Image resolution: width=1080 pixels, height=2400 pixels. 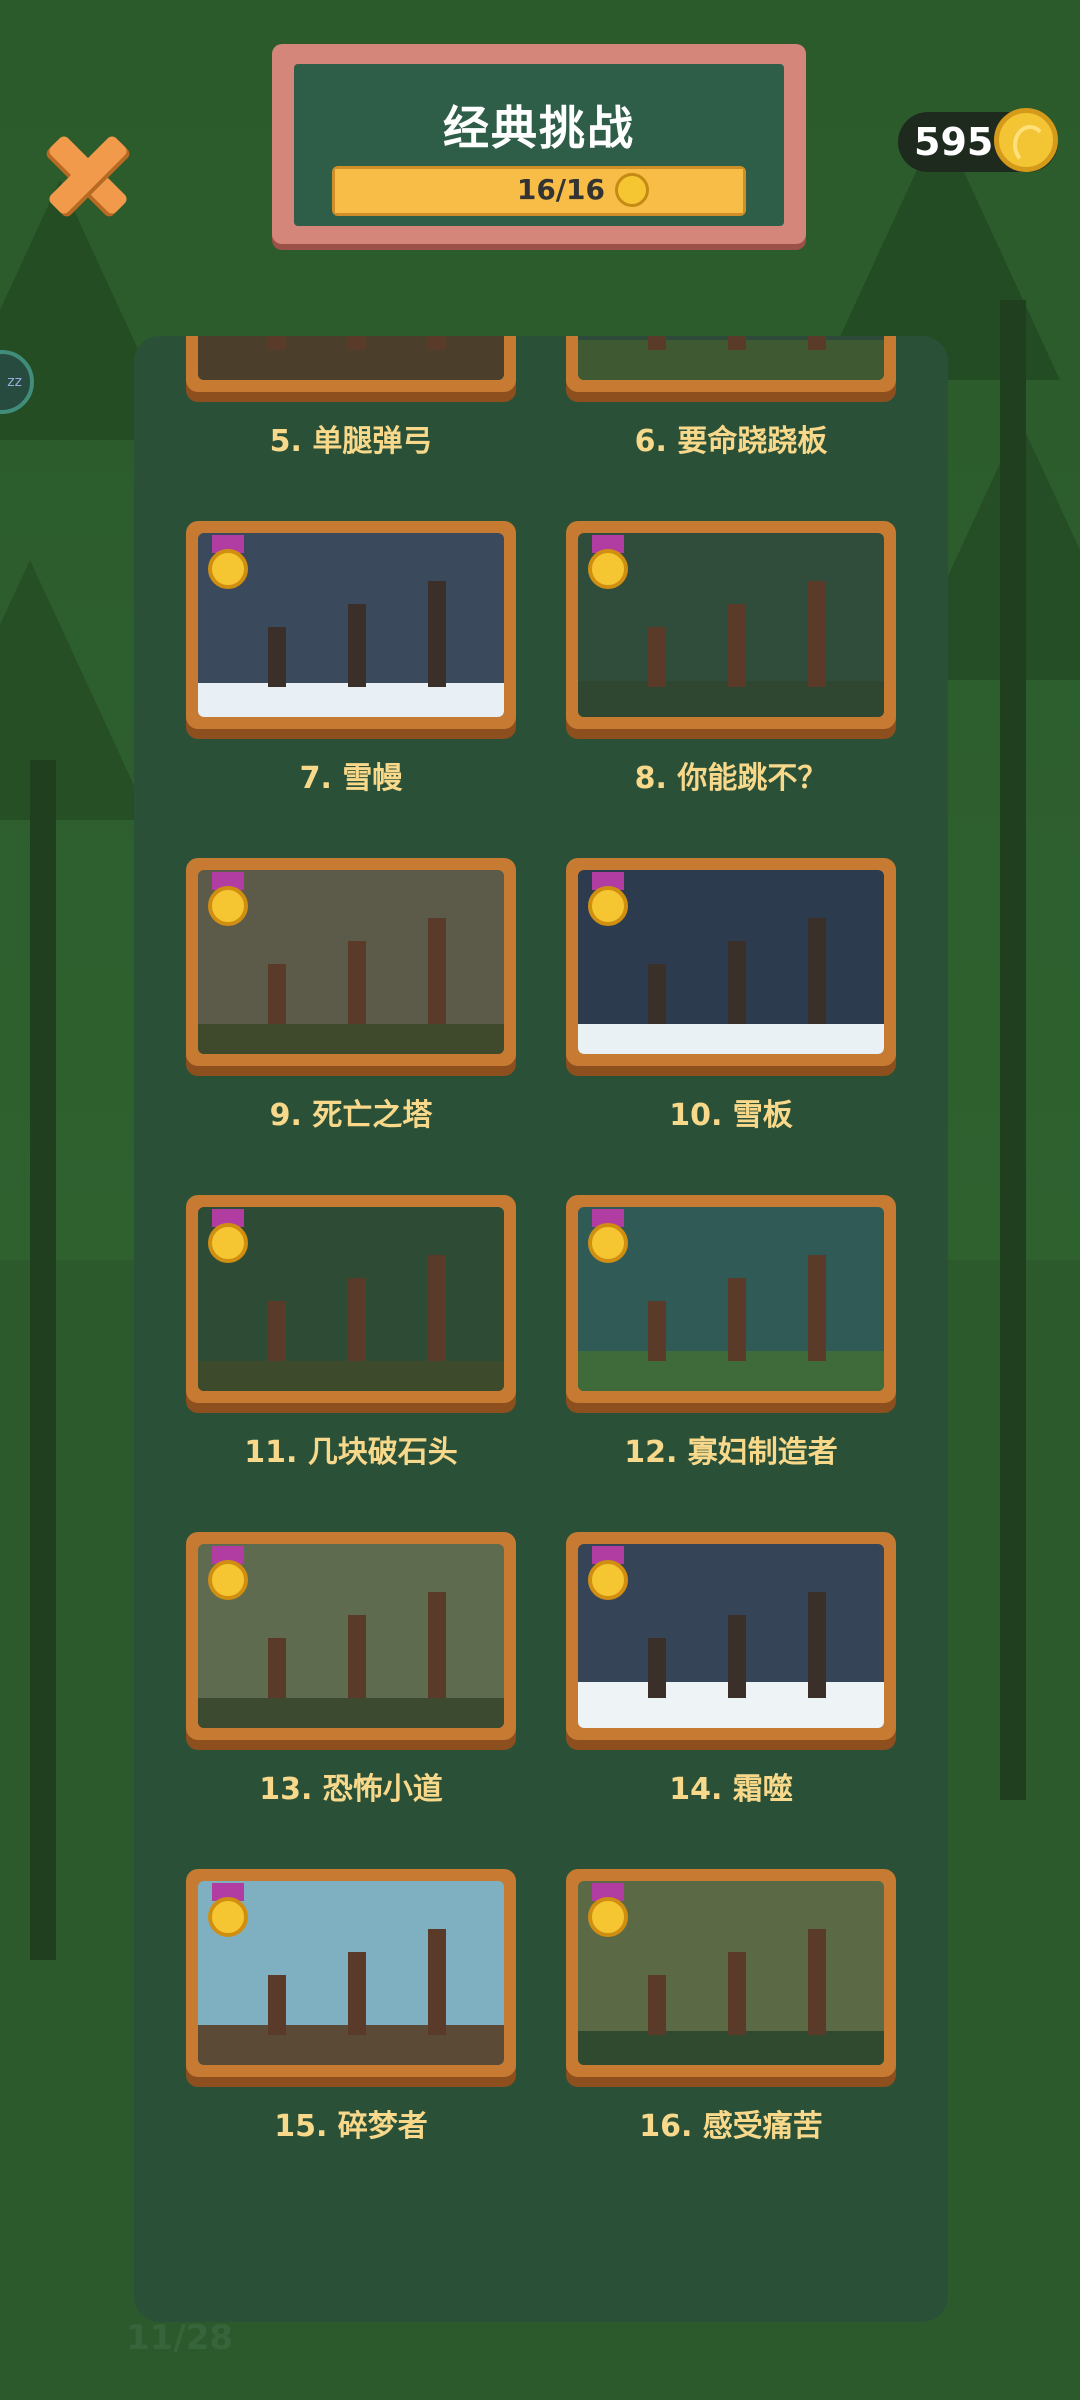 What do you see at coordinates (351, 2126) in the screenshot?
I see `level-label: 15. 碎梦者` at bounding box center [351, 2126].